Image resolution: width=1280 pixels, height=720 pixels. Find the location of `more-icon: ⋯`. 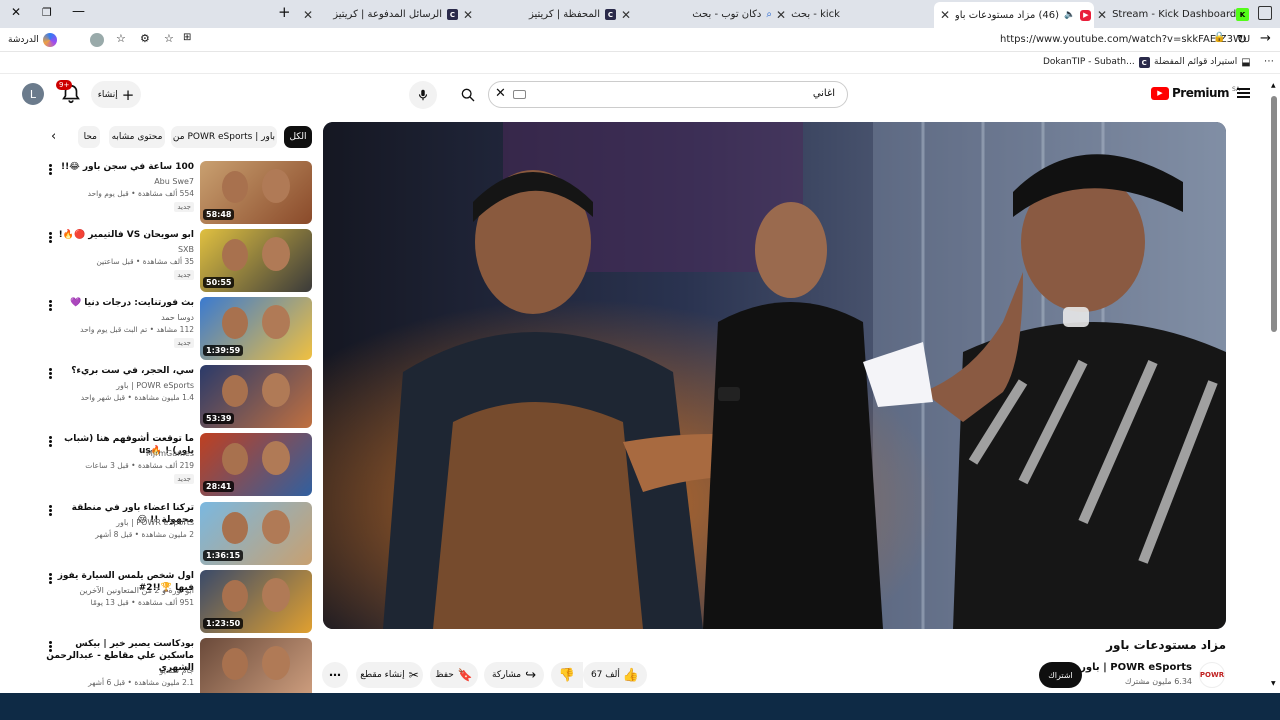

more-icon: ⋯ is located at coordinates (335, 675).